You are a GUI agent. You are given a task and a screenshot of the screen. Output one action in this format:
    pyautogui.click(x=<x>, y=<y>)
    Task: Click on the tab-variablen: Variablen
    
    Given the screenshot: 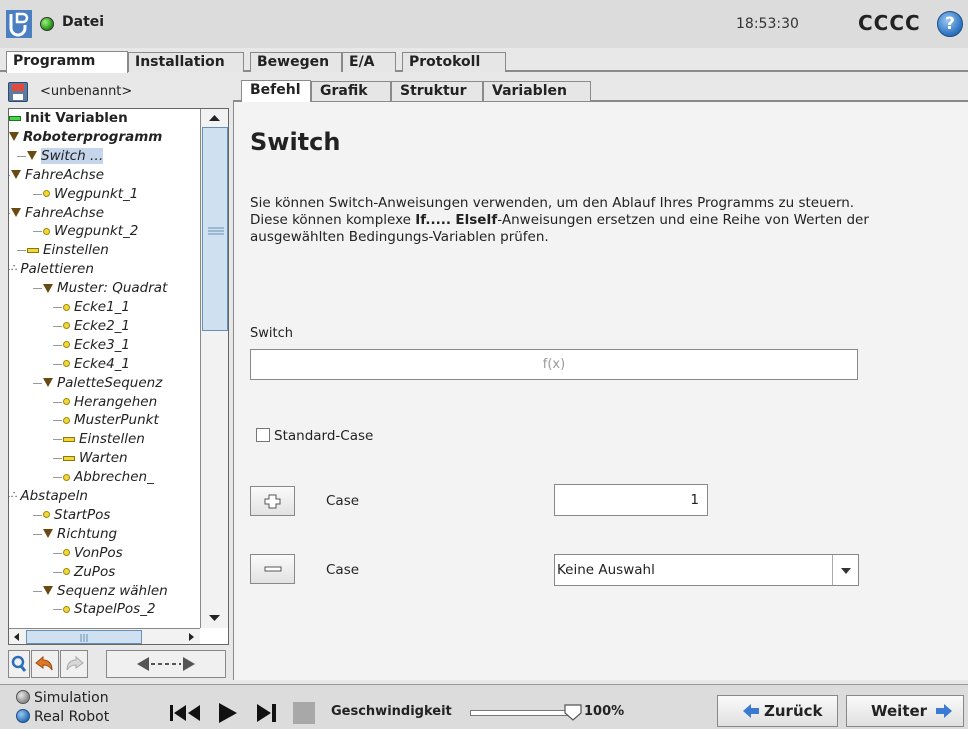 What is the action you would take?
    pyautogui.click(x=537, y=91)
    